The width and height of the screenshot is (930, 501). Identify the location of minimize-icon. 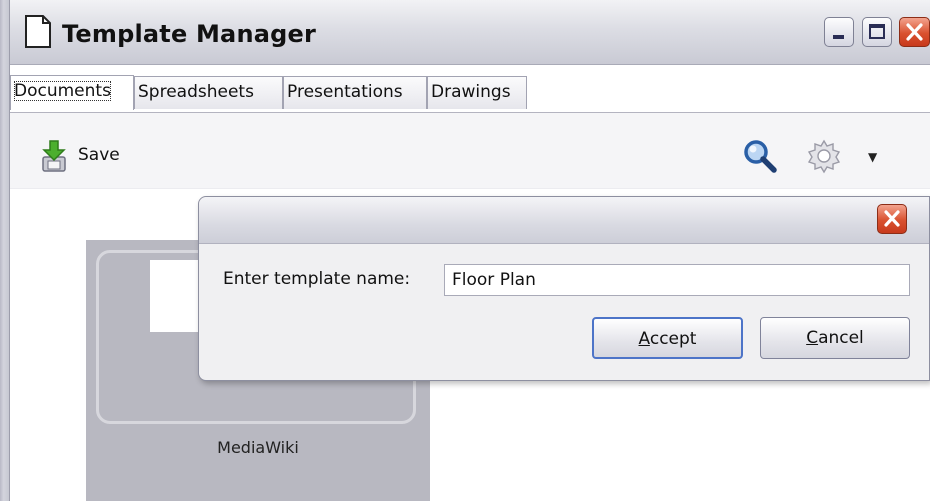
(838, 37).